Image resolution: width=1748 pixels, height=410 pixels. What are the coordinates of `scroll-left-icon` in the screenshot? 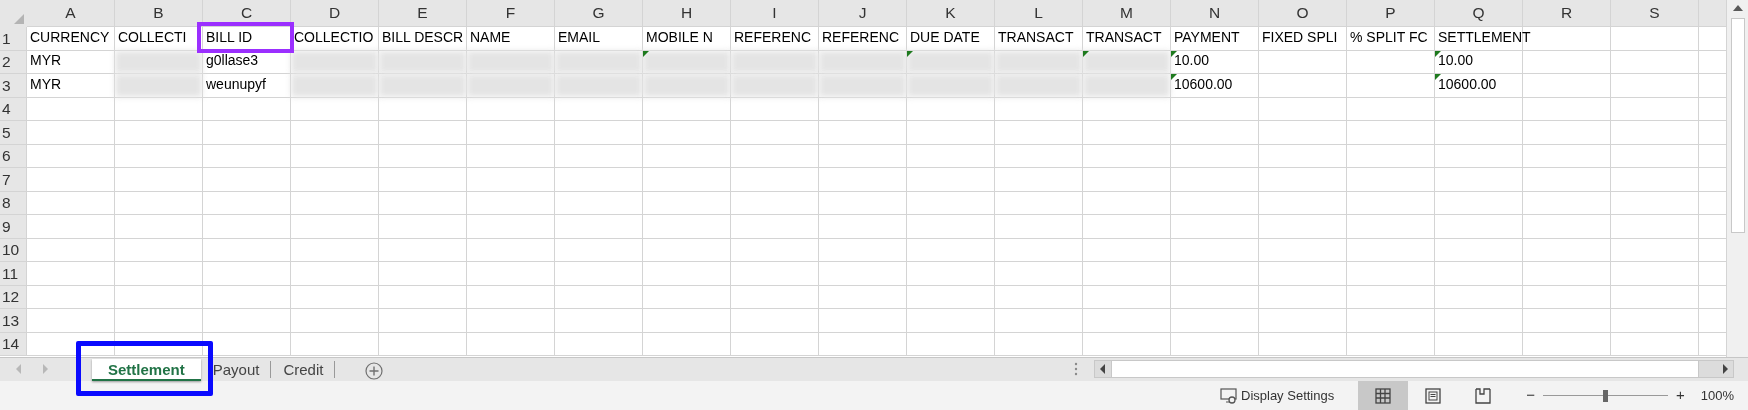 It's located at (1103, 369).